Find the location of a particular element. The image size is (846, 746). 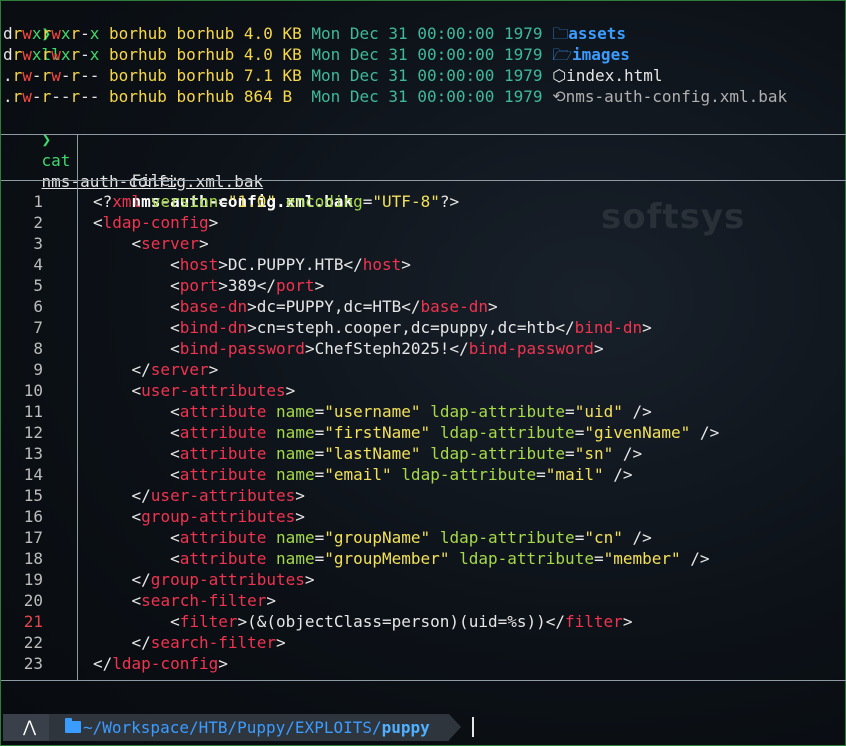

line-number: 10 is located at coordinates (33, 390).